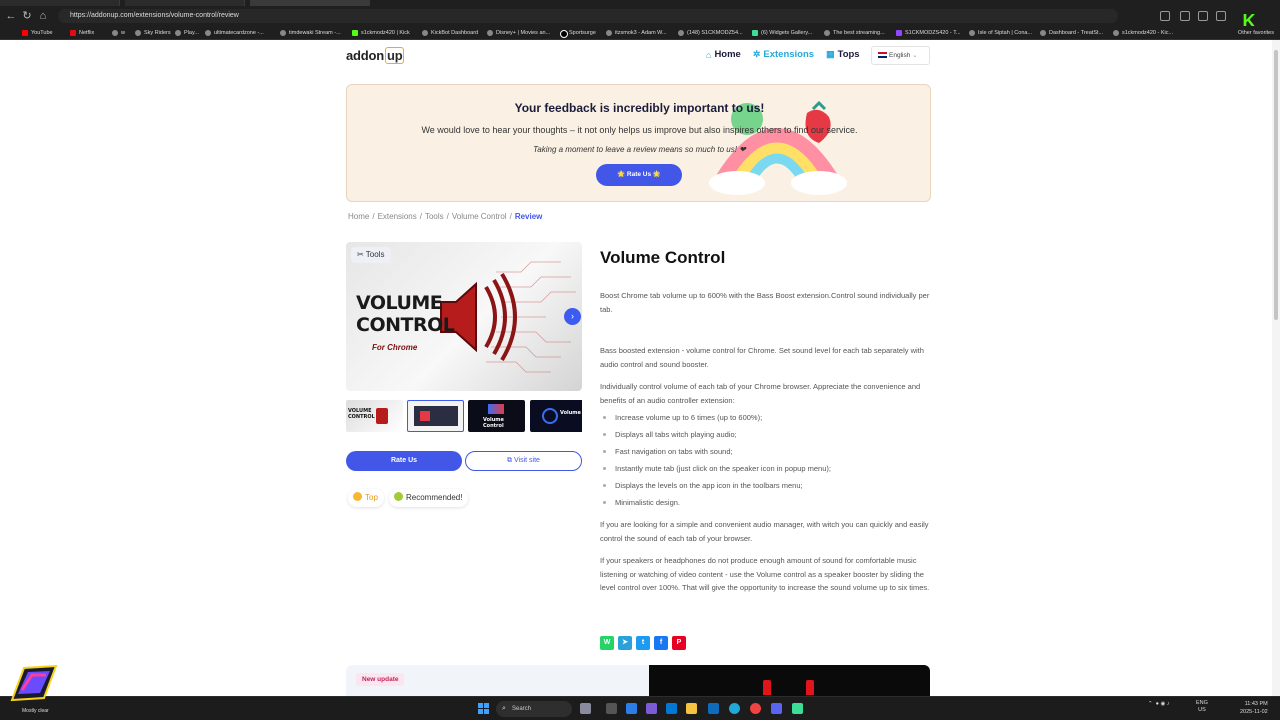 The width and height of the screenshot is (1280, 720). I want to click on nav-home: ⌂ Home, so click(723, 54).